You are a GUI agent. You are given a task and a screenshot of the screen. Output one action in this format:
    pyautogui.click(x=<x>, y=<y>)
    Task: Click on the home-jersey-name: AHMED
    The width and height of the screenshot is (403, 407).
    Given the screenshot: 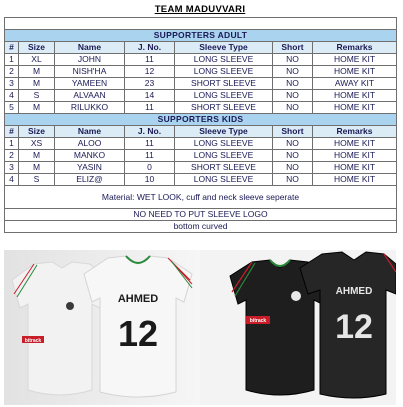 What is the action you would take?
    pyautogui.click(x=138, y=299)
    